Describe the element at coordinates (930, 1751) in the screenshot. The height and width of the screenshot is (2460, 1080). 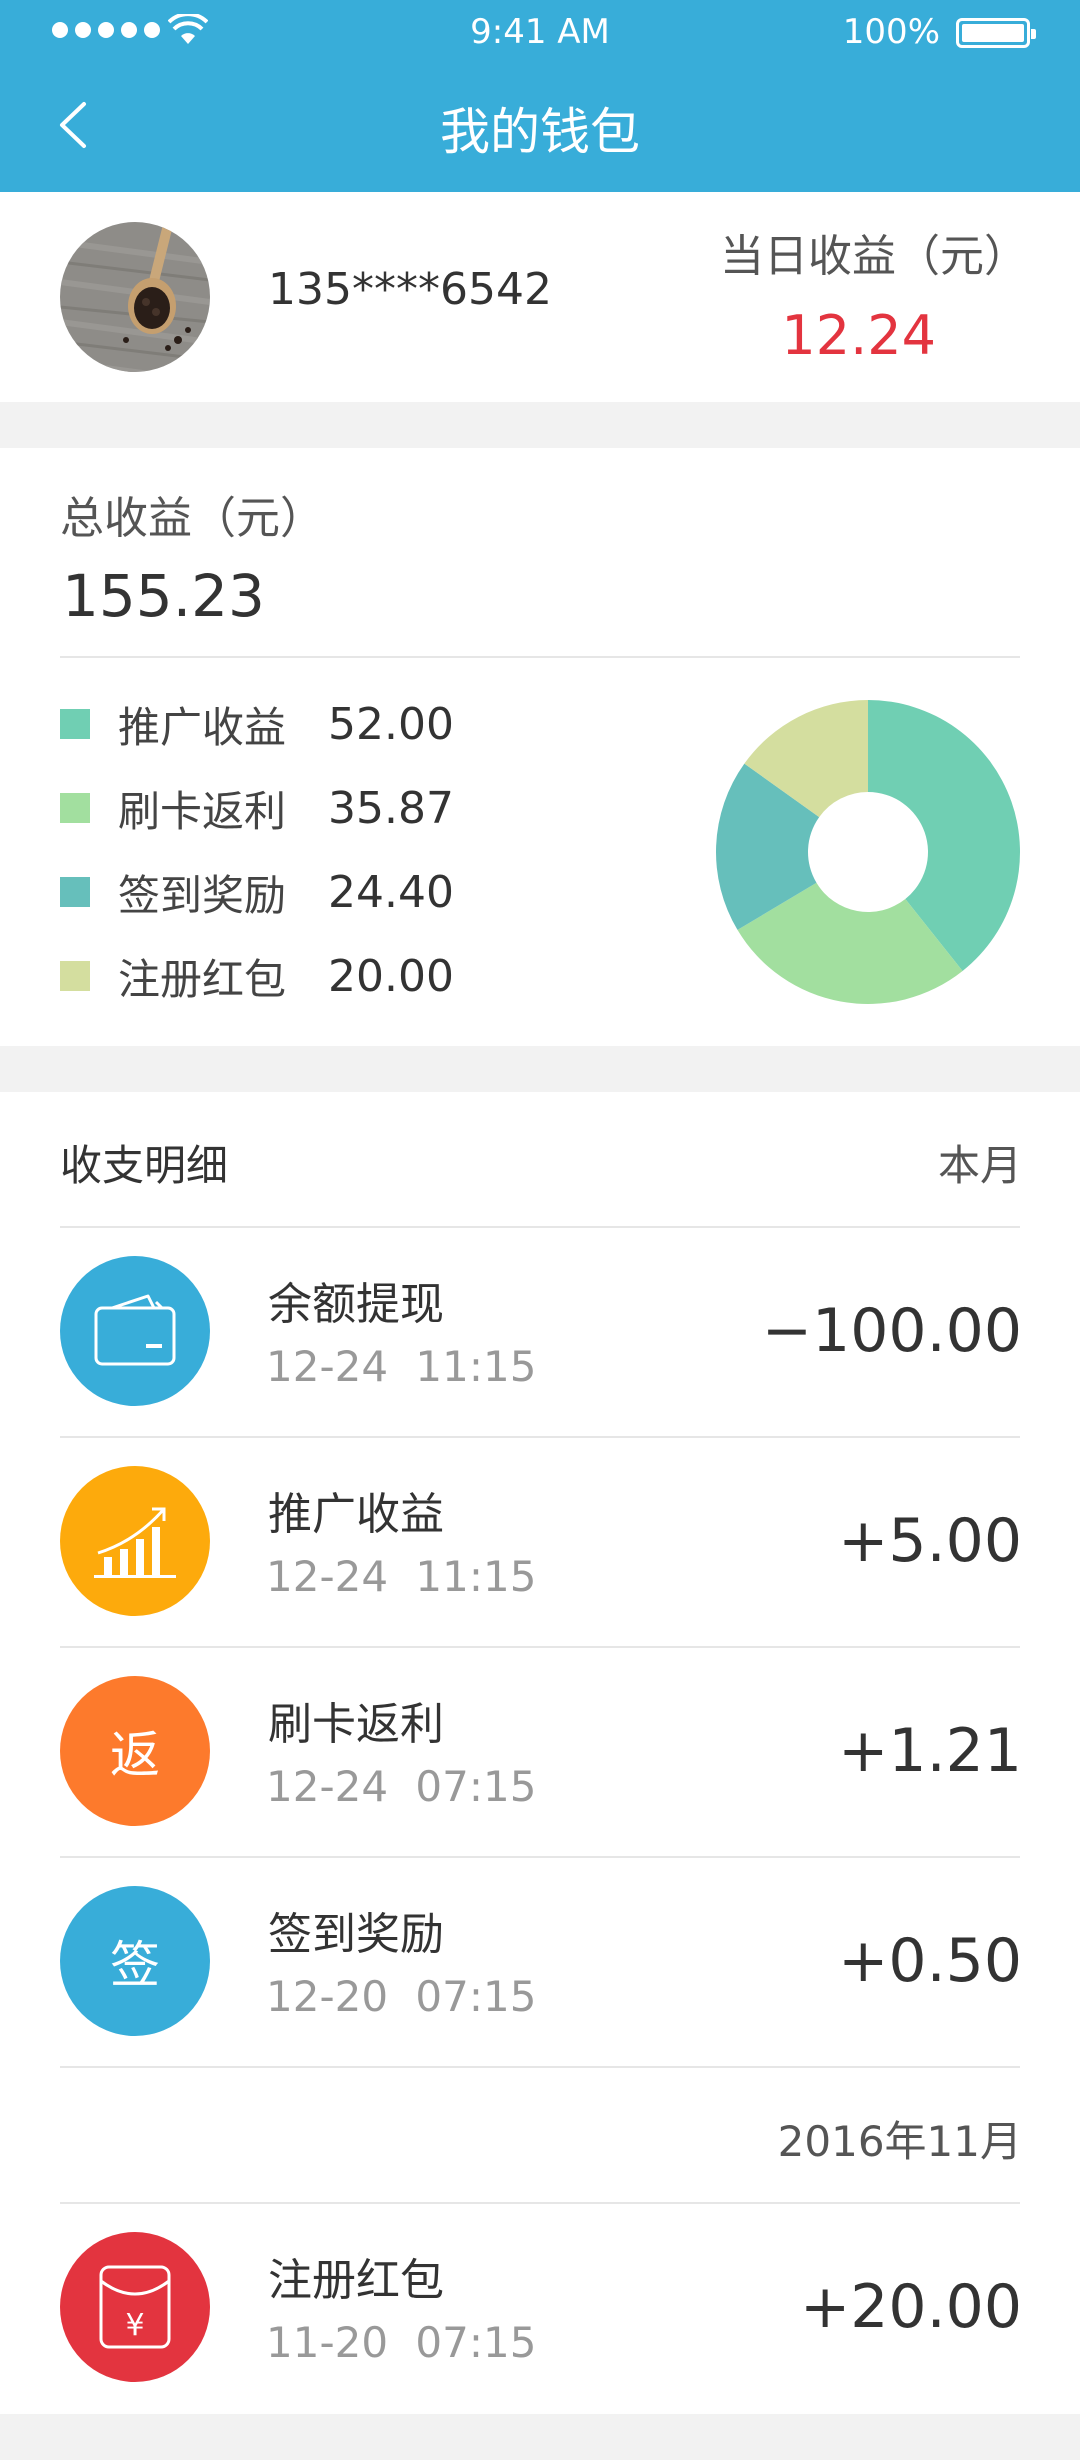
I see `transaction-amount: +1.21` at that location.